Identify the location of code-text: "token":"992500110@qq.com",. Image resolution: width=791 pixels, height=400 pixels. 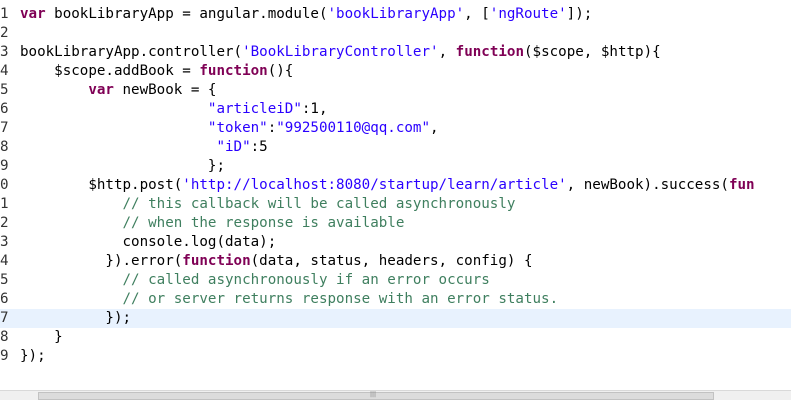
(229, 128).